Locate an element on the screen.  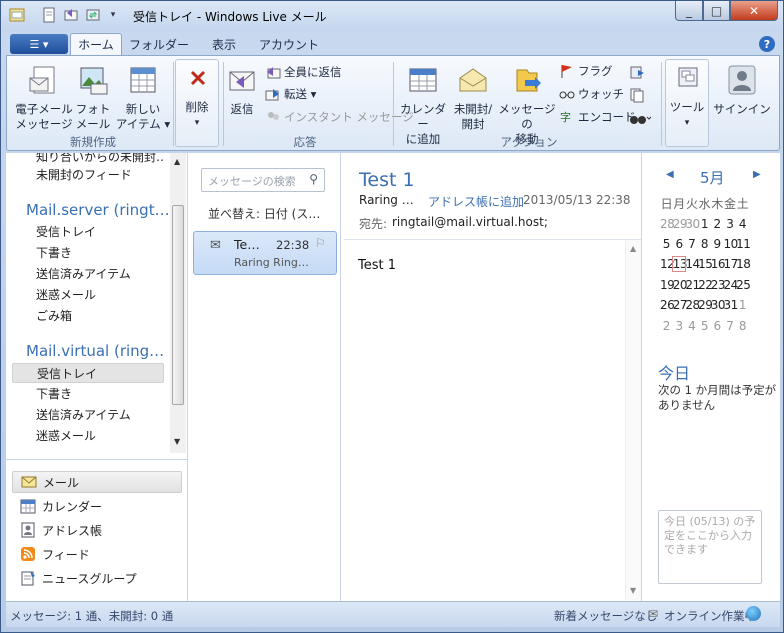
folder-item-inbox-selected: 受信トレイ is located at coordinates (88, 373).